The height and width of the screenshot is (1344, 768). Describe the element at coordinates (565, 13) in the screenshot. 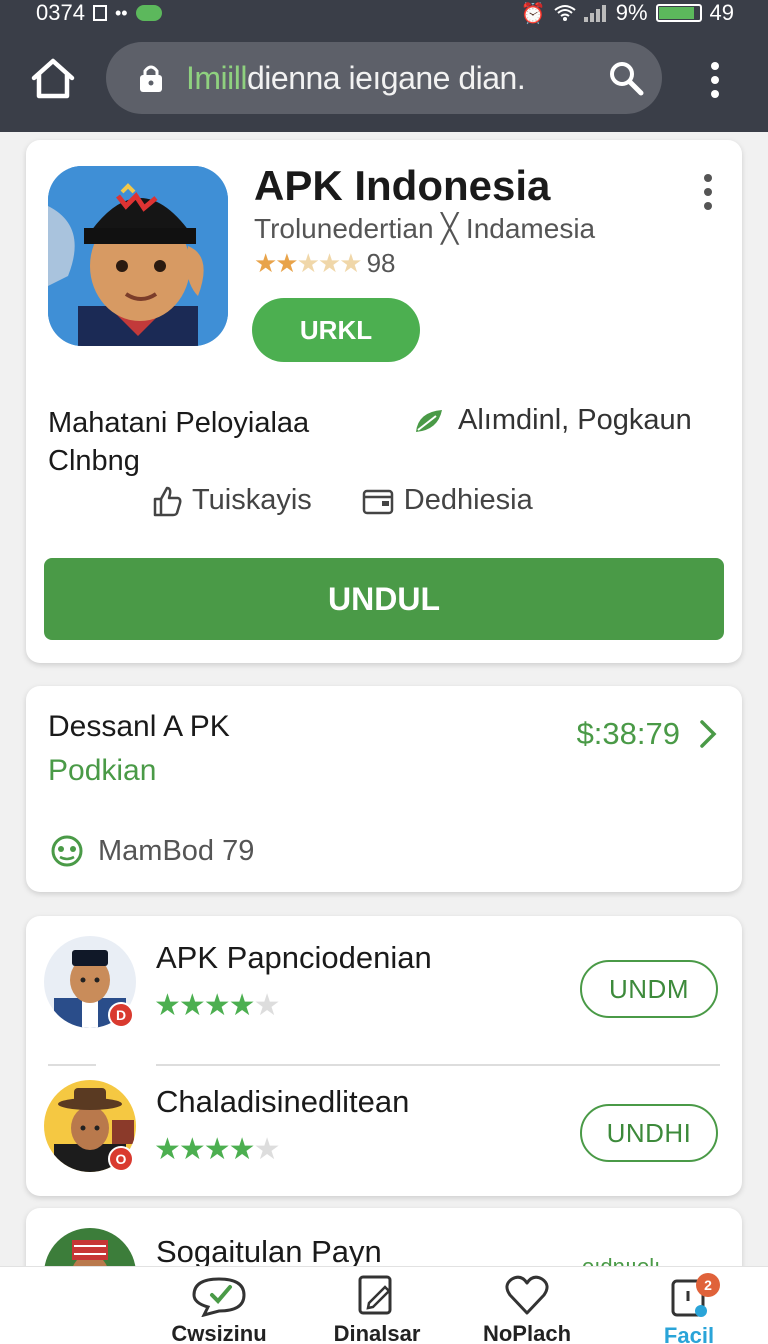

I see `wifi-icon` at that location.